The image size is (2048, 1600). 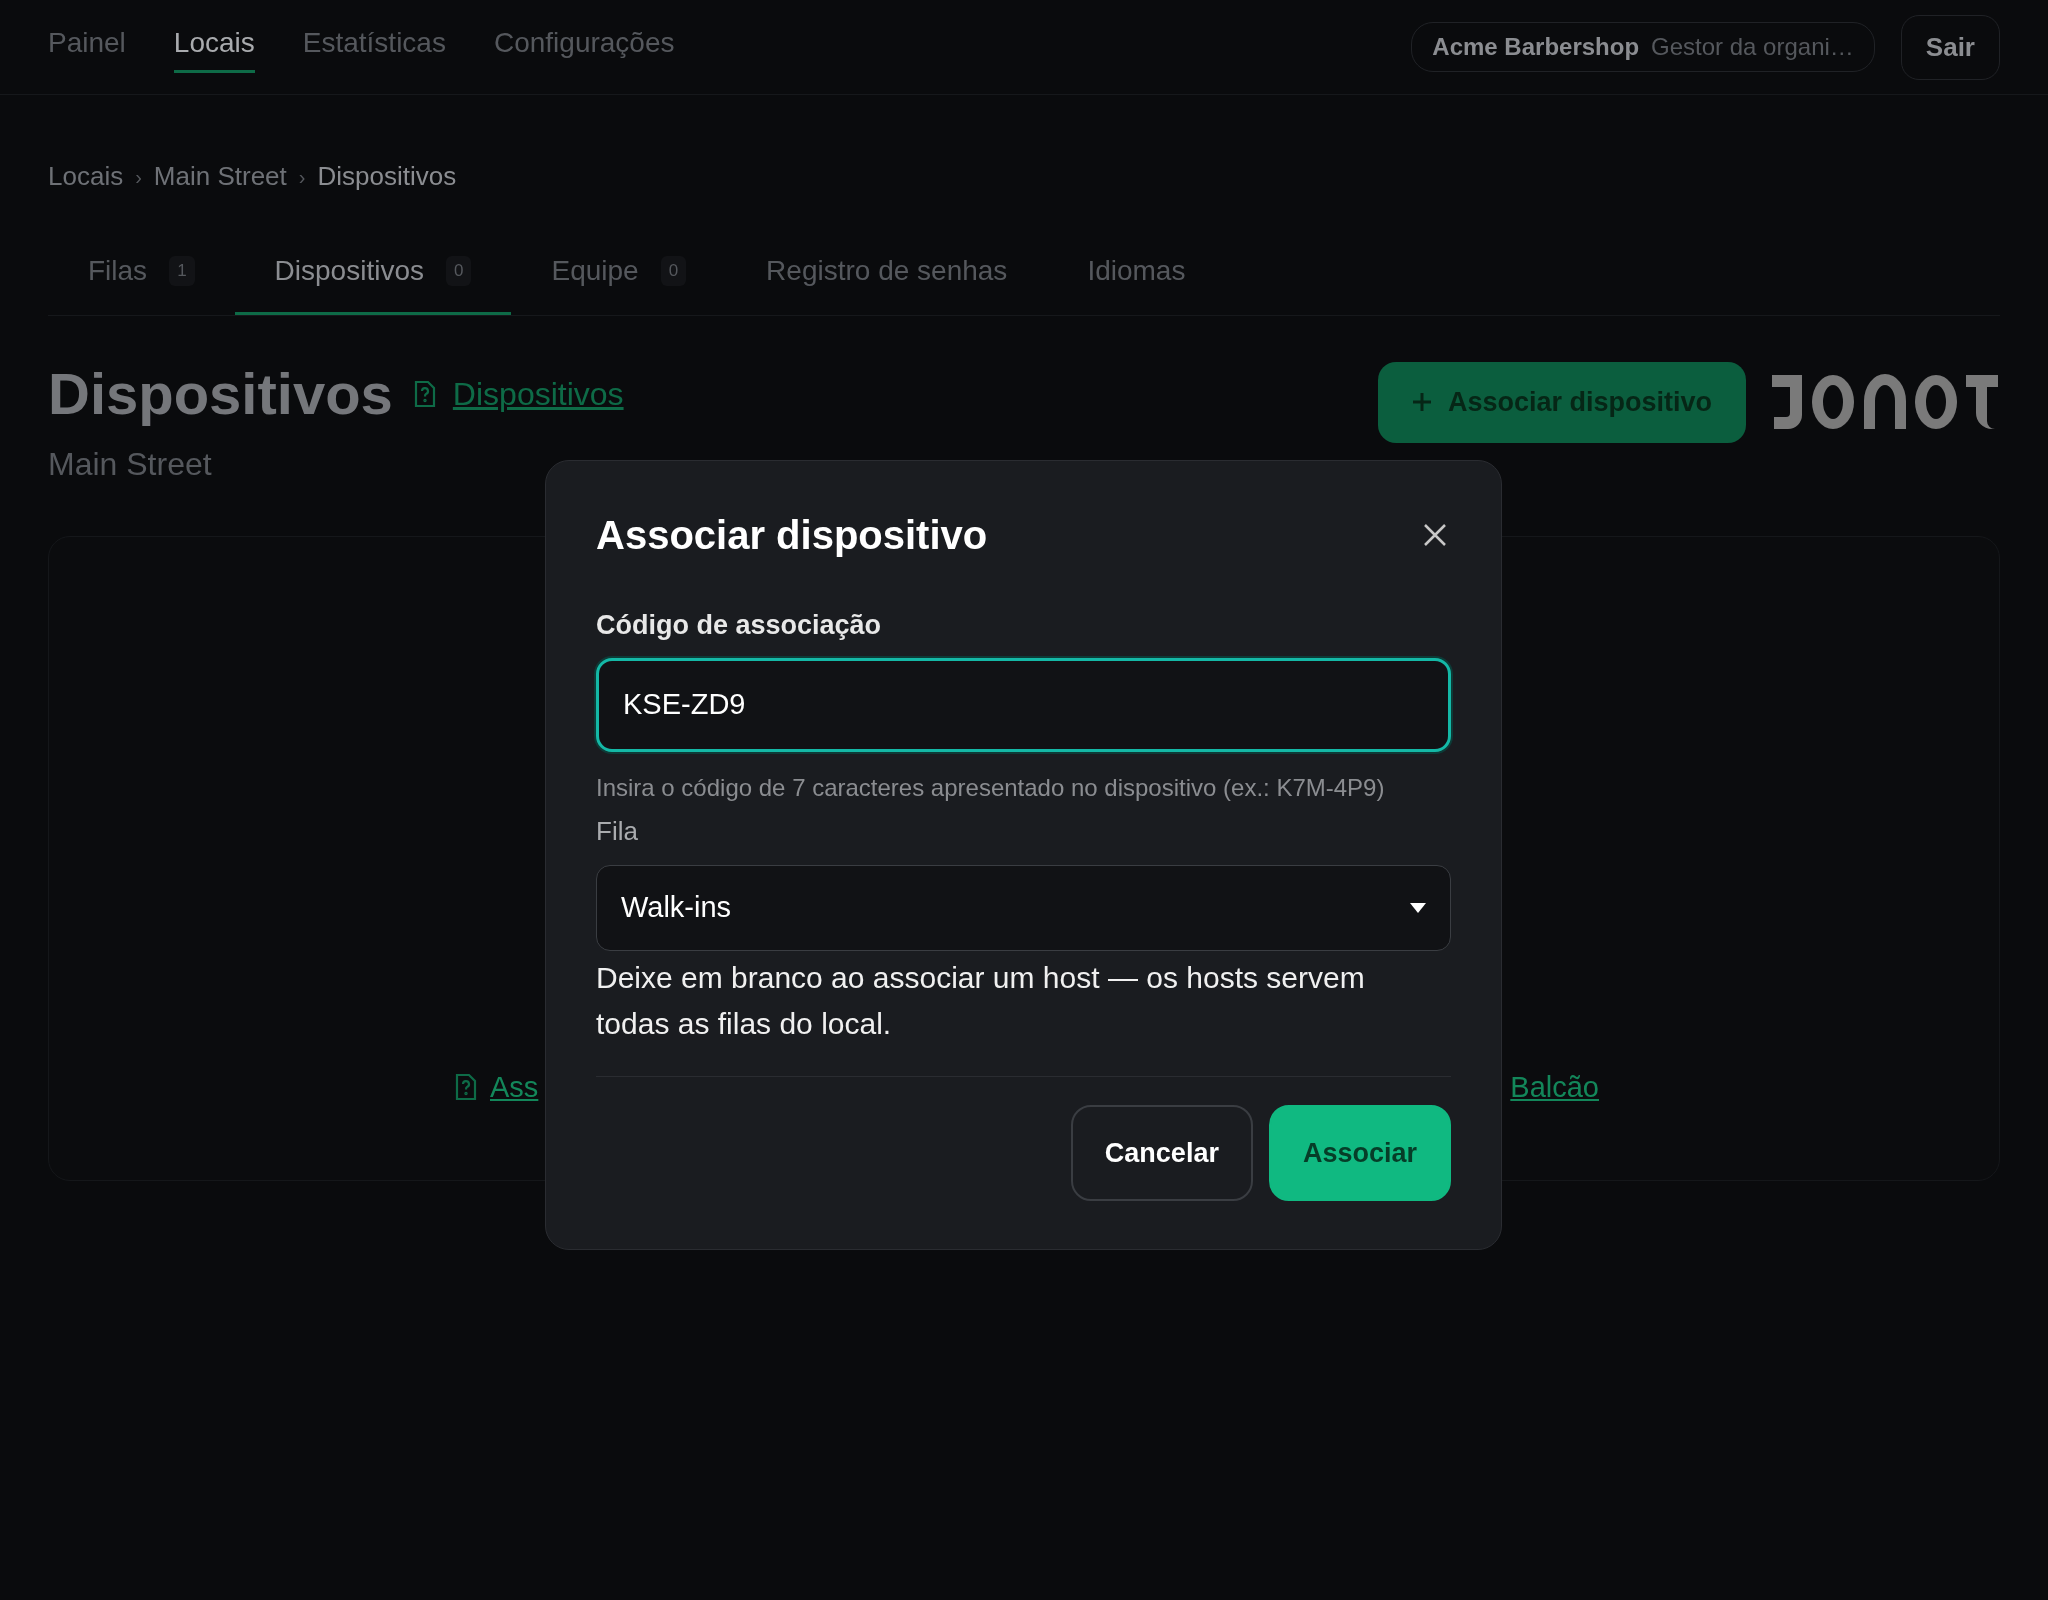 What do you see at coordinates (1885, 402) in the screenshot?
I see `logo-icon` at bounding box center [1885, 402].